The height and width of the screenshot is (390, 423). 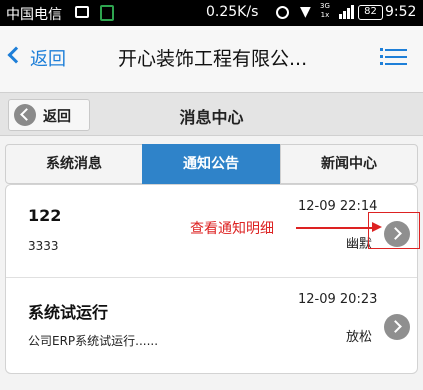 I want to click on item-author: 放松, so click(x=359, y=337).